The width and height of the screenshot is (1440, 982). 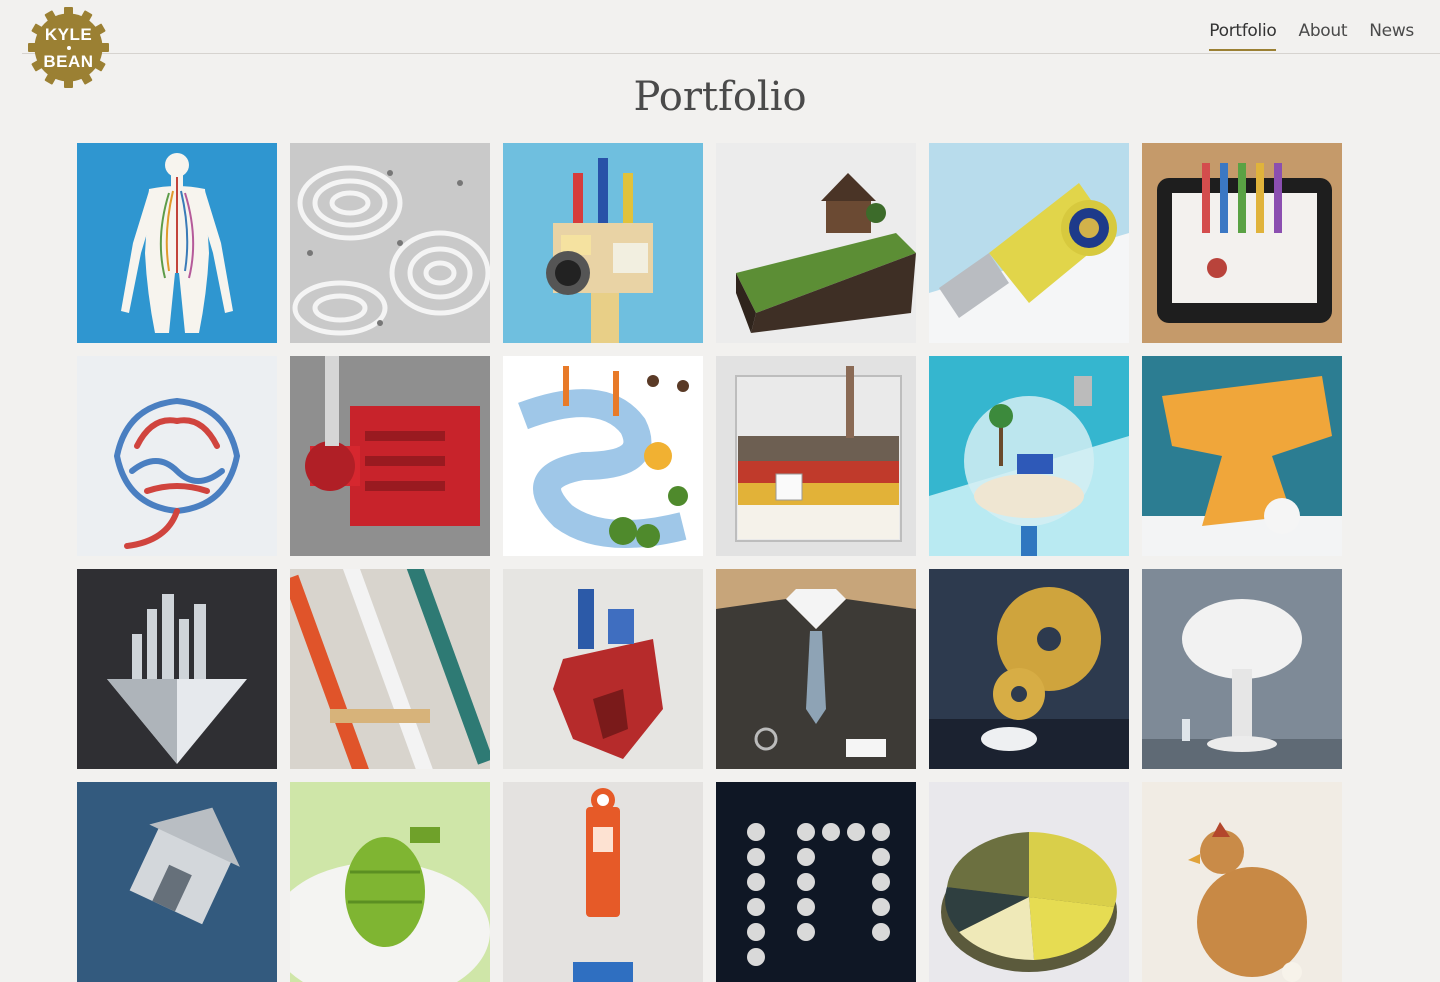 I want to click on paper-human-body-icon, so click(x=177, y=243).